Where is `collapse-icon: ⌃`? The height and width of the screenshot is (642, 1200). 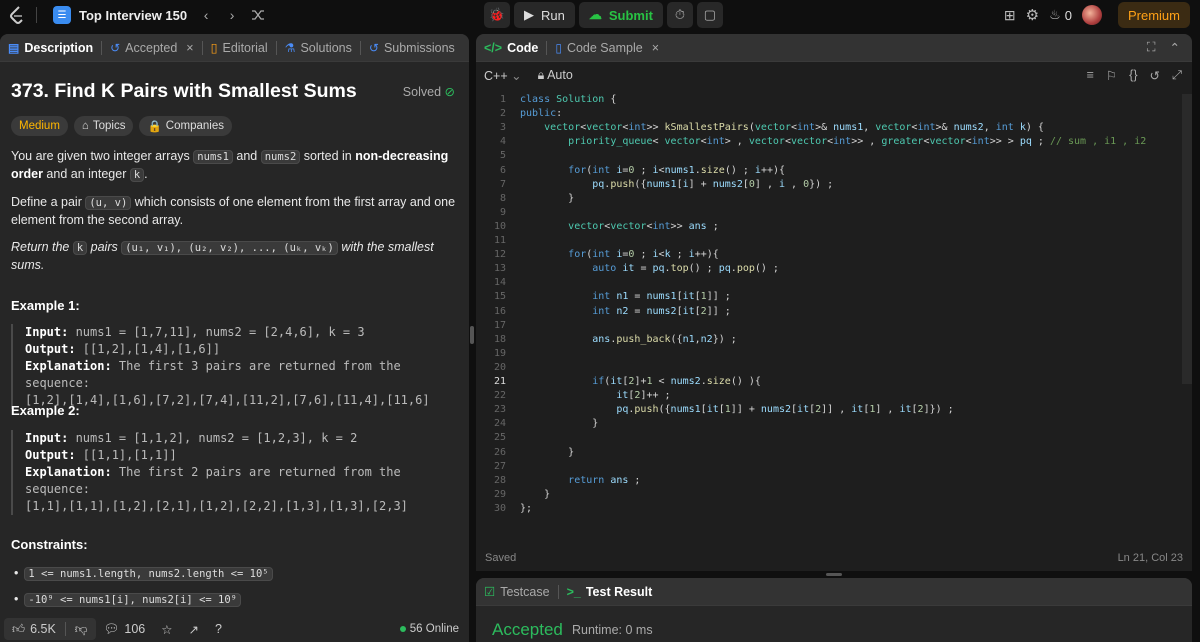
collapse-icon: ⌃ is located at coordinates (1175, 47).